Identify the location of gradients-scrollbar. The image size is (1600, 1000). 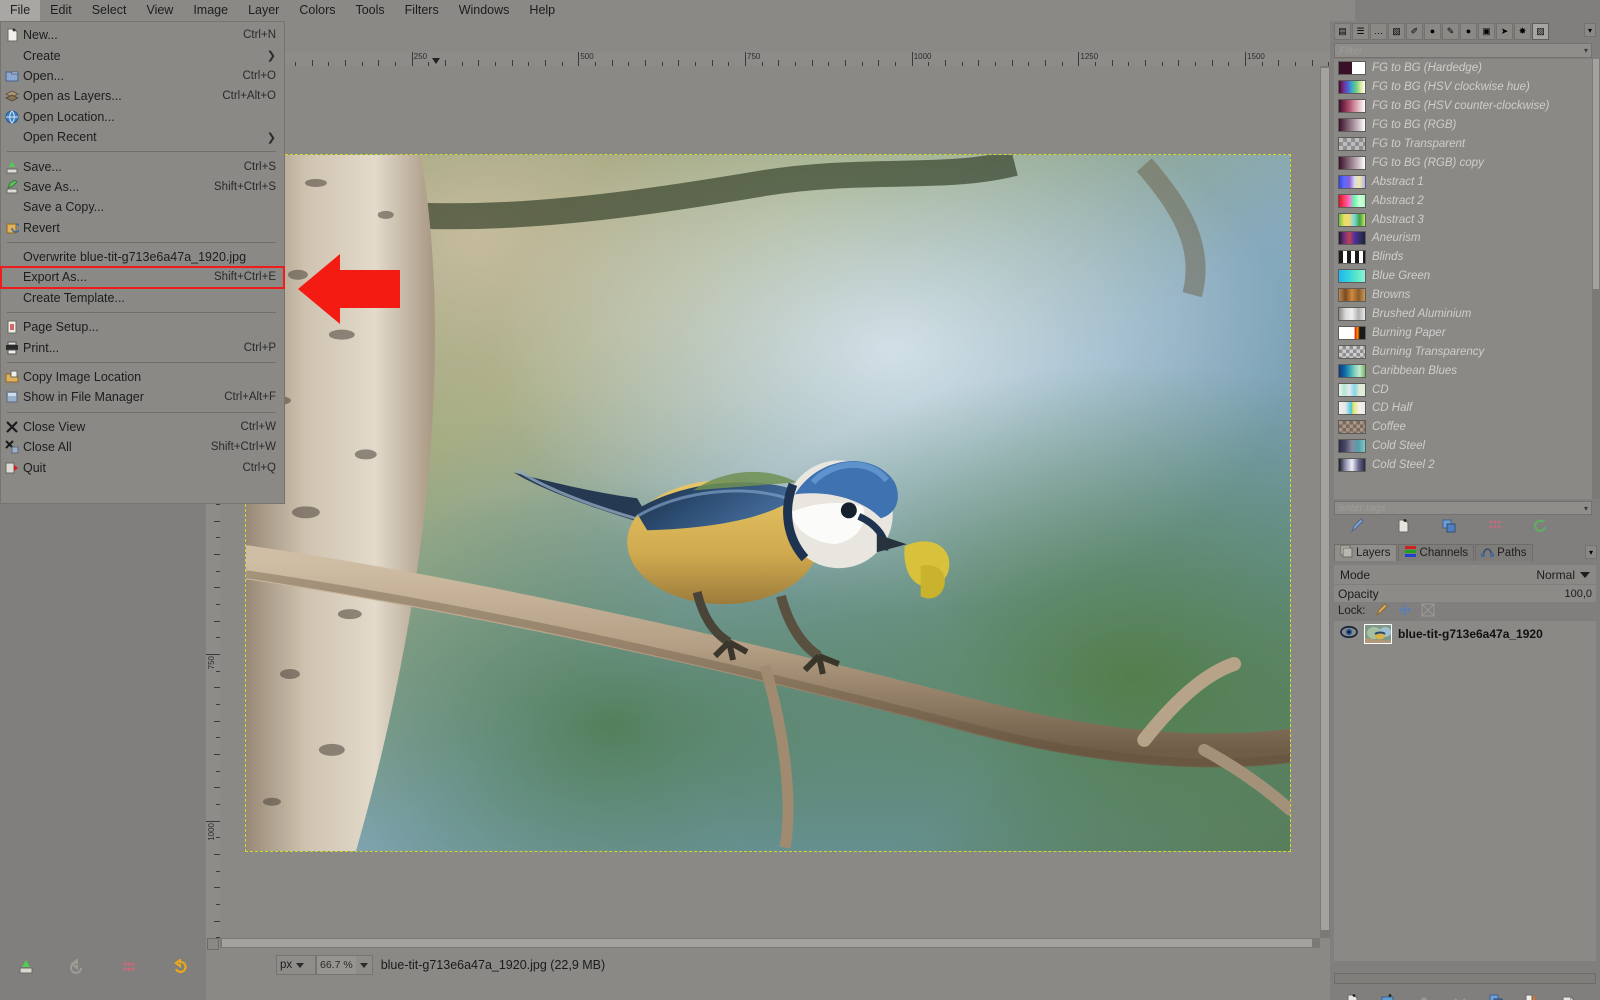
(1596, 279).